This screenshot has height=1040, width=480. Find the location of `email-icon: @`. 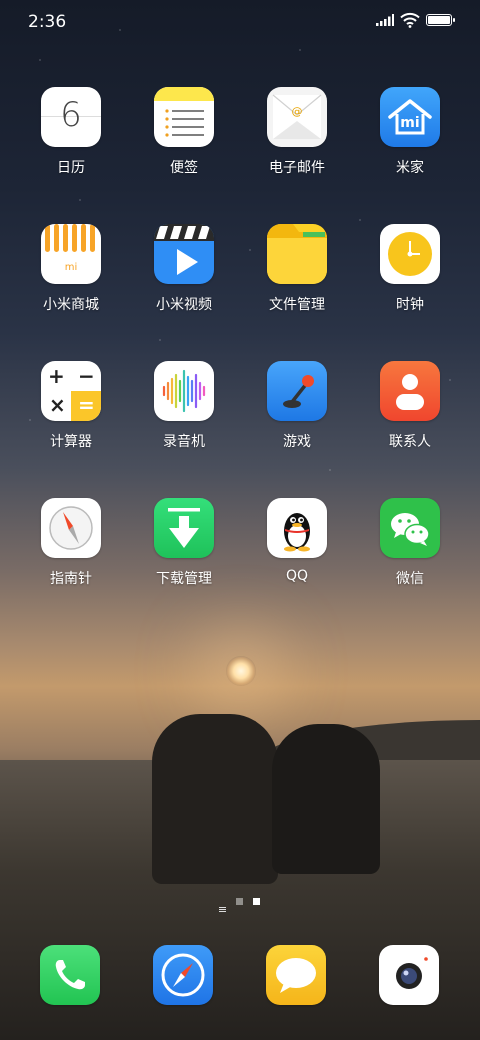

email-icon: @ is located at coordinates (297, 117).